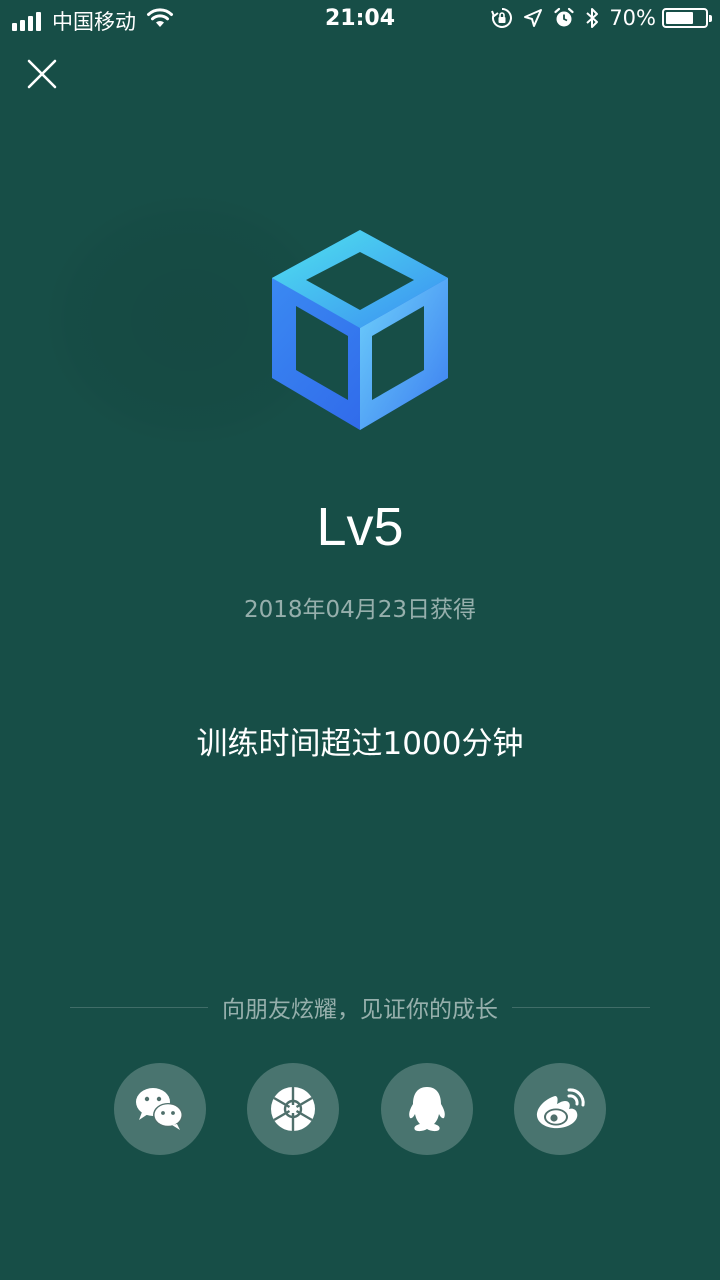 The image size is (720, 1280). I want to click on status-bar: 中国移动 21:04 70%, so click(360, 20).